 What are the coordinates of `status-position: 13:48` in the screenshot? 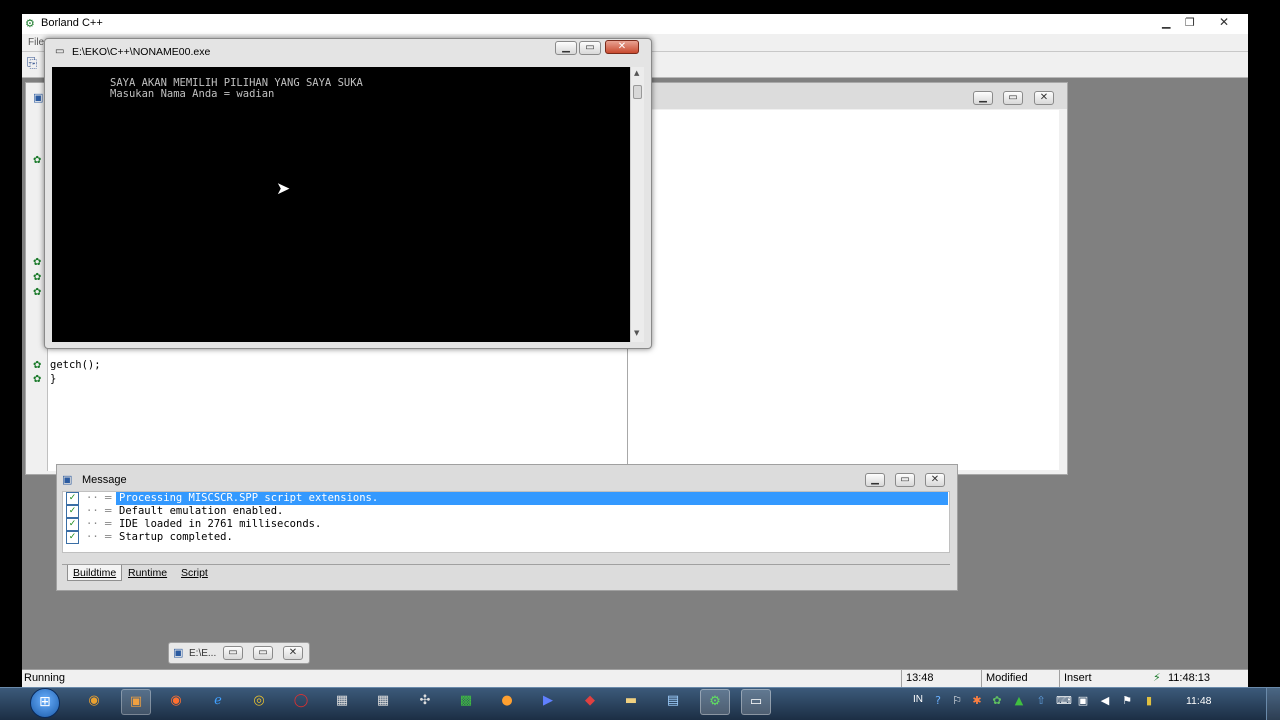 It's located at (941, 678).